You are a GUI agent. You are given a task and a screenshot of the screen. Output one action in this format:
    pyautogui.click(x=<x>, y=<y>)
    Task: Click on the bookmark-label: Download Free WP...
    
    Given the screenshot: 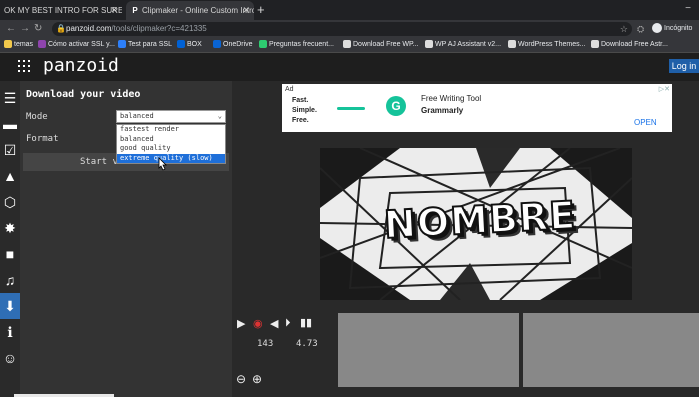 What is the action you would take?
    pyautogui.click(x=386, y=44)
    